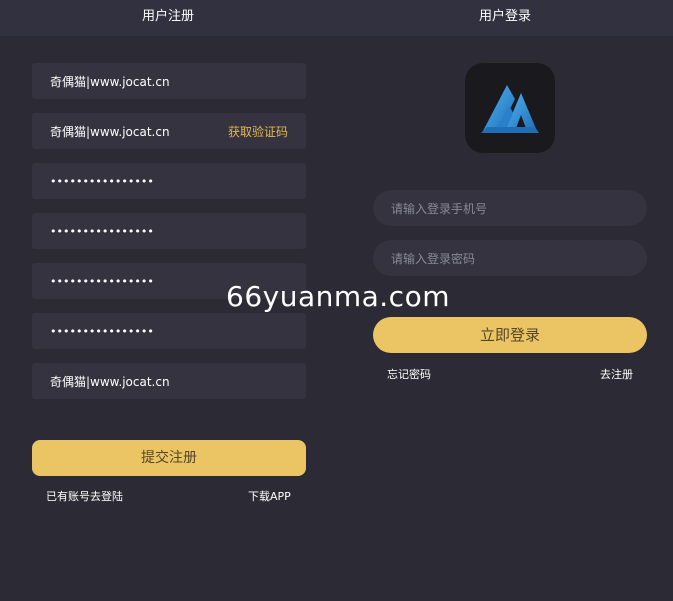 The image size is (673, 601). Describe the element at coordinates (102, 181) in the screenshot. I see `password-value: ••••••••••••••••` at that location.